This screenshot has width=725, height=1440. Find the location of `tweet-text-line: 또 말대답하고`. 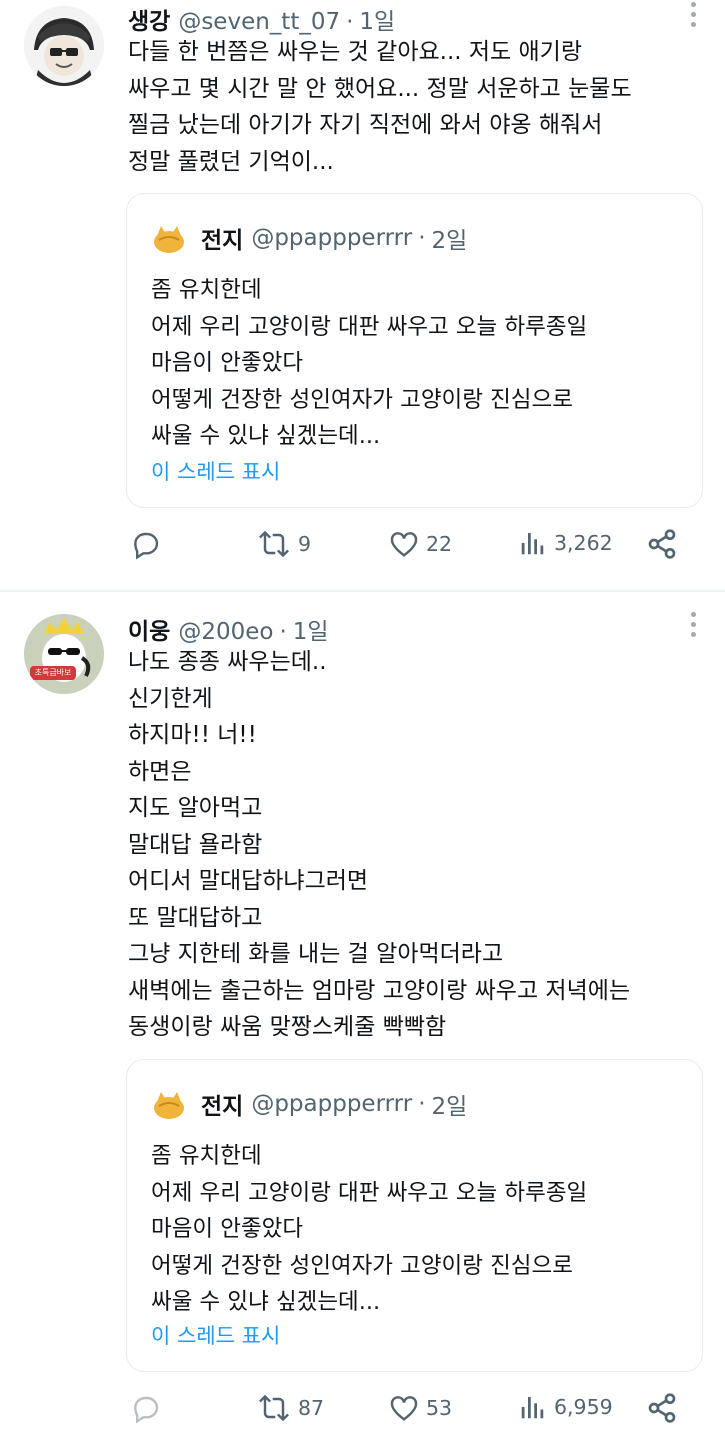

tweet-text-line: 또 말대답하고 is located at coordinates (195, 917).